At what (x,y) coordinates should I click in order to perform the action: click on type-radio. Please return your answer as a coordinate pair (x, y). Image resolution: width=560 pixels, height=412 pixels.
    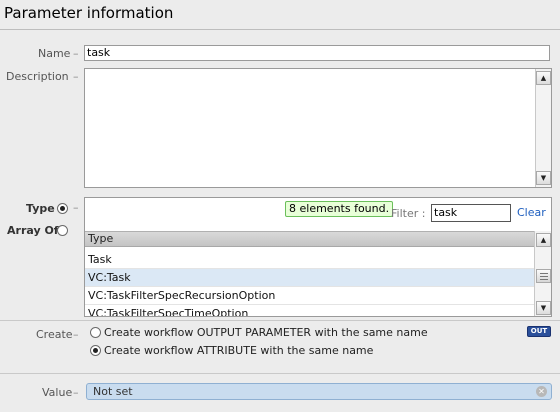
    Looking at the image, I should click on (62, 208).